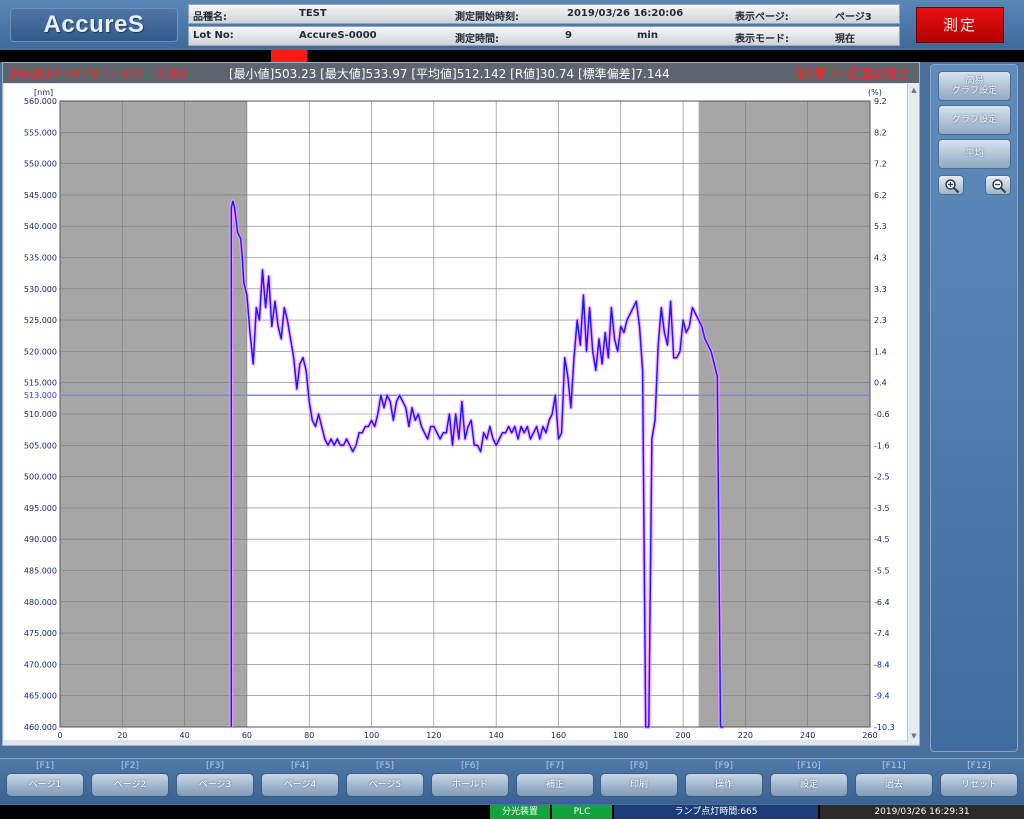 This screenshot has height=819, width=1024. Describe the element at coordinates (385, 785) in the screenshot. I see `fkey-button-5: ページ5` at that location.